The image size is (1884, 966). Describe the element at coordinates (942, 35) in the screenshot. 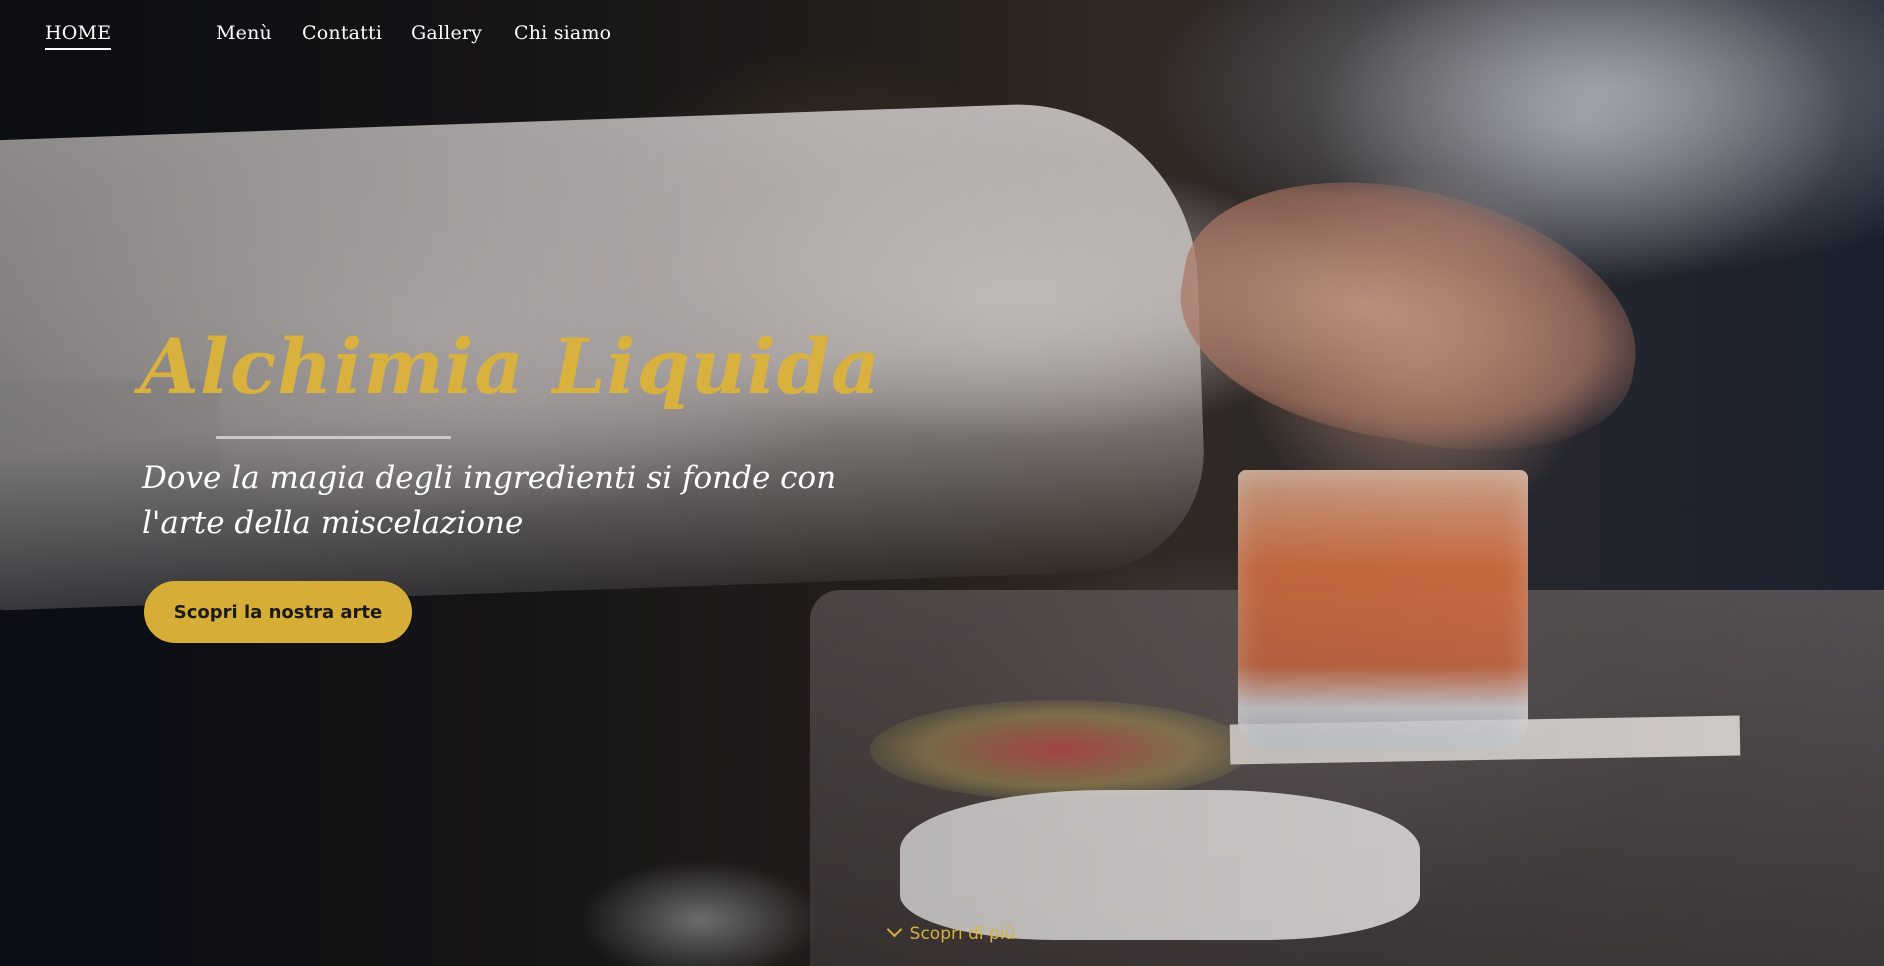

I see `main-nav: HOME Menù Contatti Gallery Chi siamo` at that location.